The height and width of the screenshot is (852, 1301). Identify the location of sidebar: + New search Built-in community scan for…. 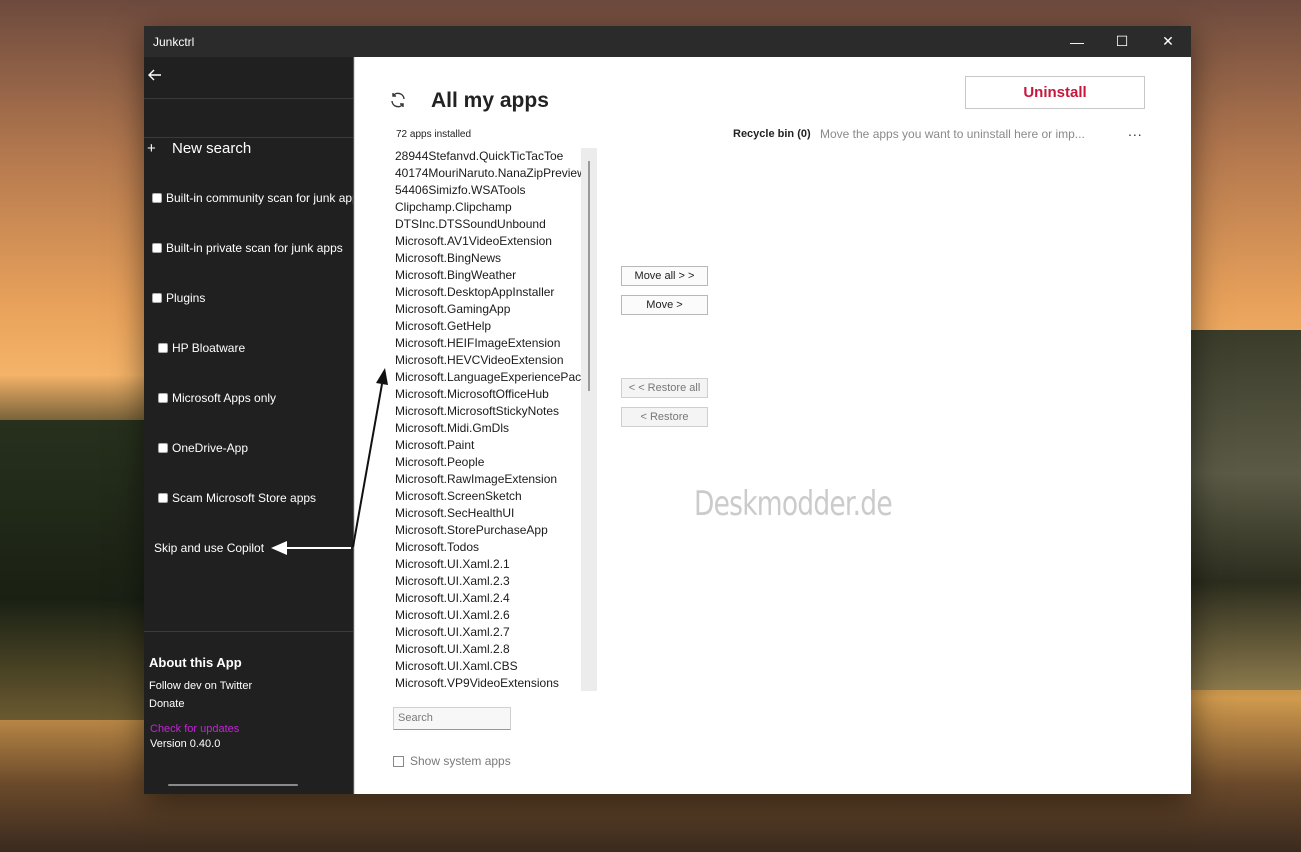
(254, 425).